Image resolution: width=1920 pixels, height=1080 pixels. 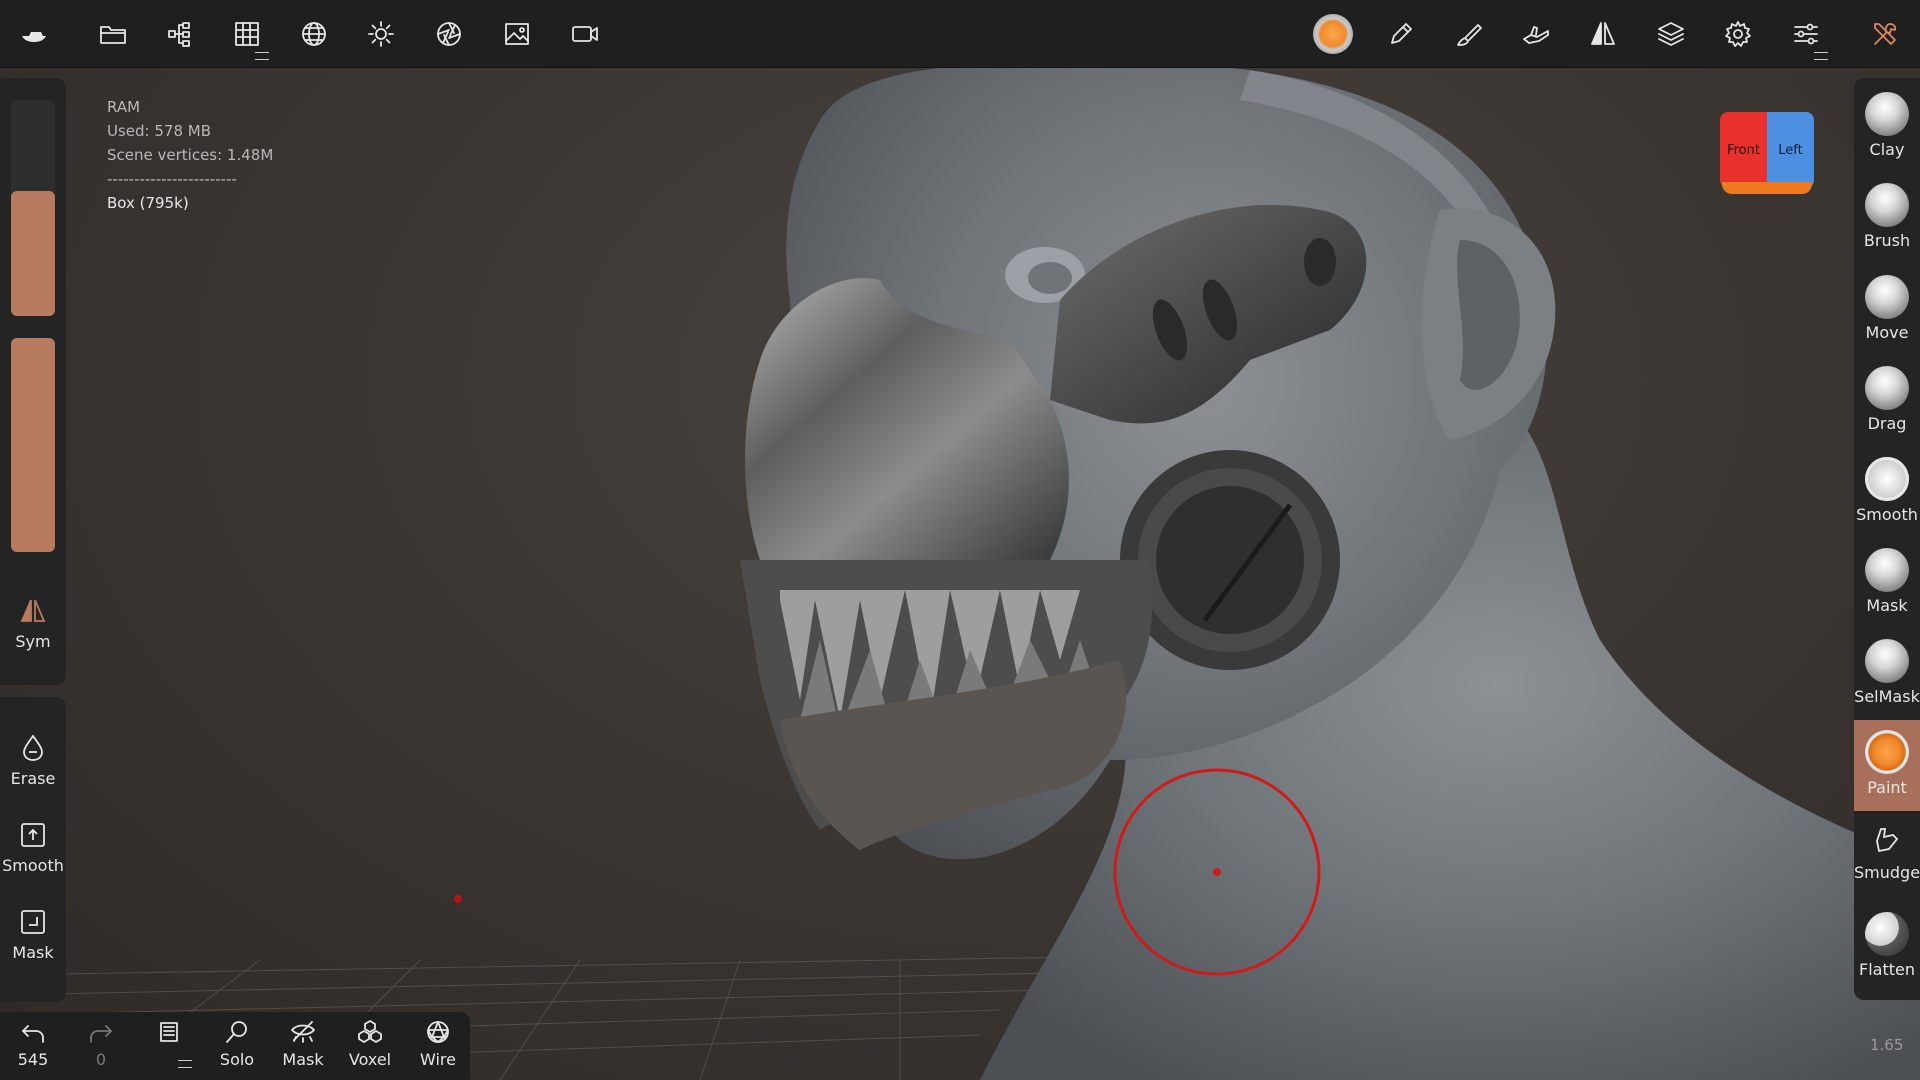 What do you see at coordinates (960, 34) in the screenshot?
I see `top-toolbar` at bounding box center [960, 34].